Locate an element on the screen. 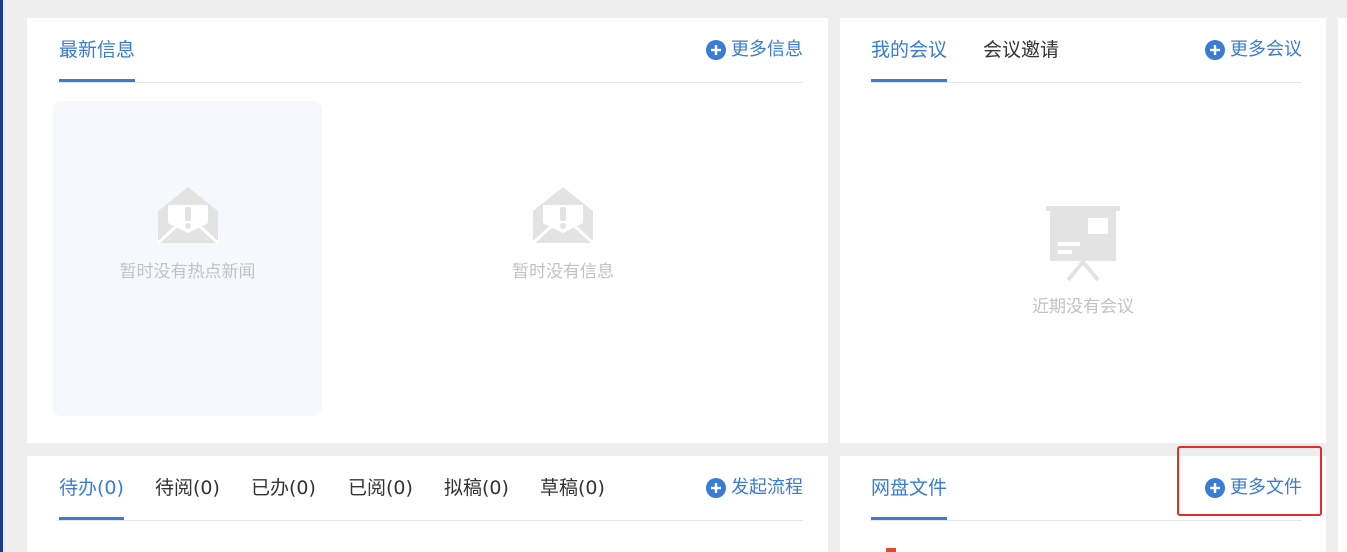 Image resolution: width=1347 pixels, height=552 pixels. tab-drafts: 草稿(0) is located at coordinates (572, 497).